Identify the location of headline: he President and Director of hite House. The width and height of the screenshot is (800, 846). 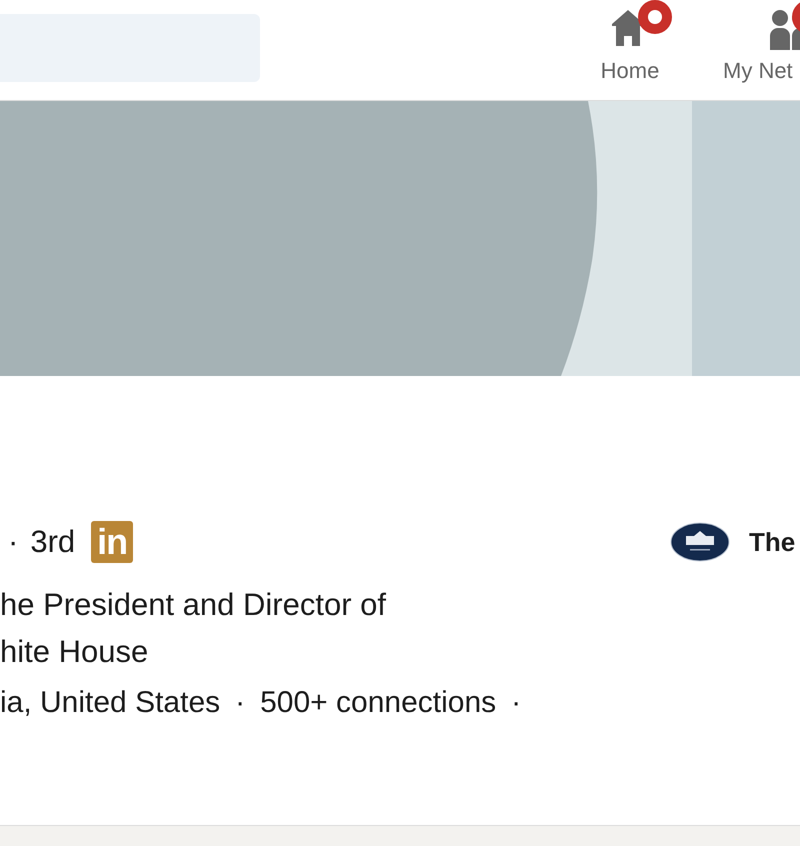
(193, 628).